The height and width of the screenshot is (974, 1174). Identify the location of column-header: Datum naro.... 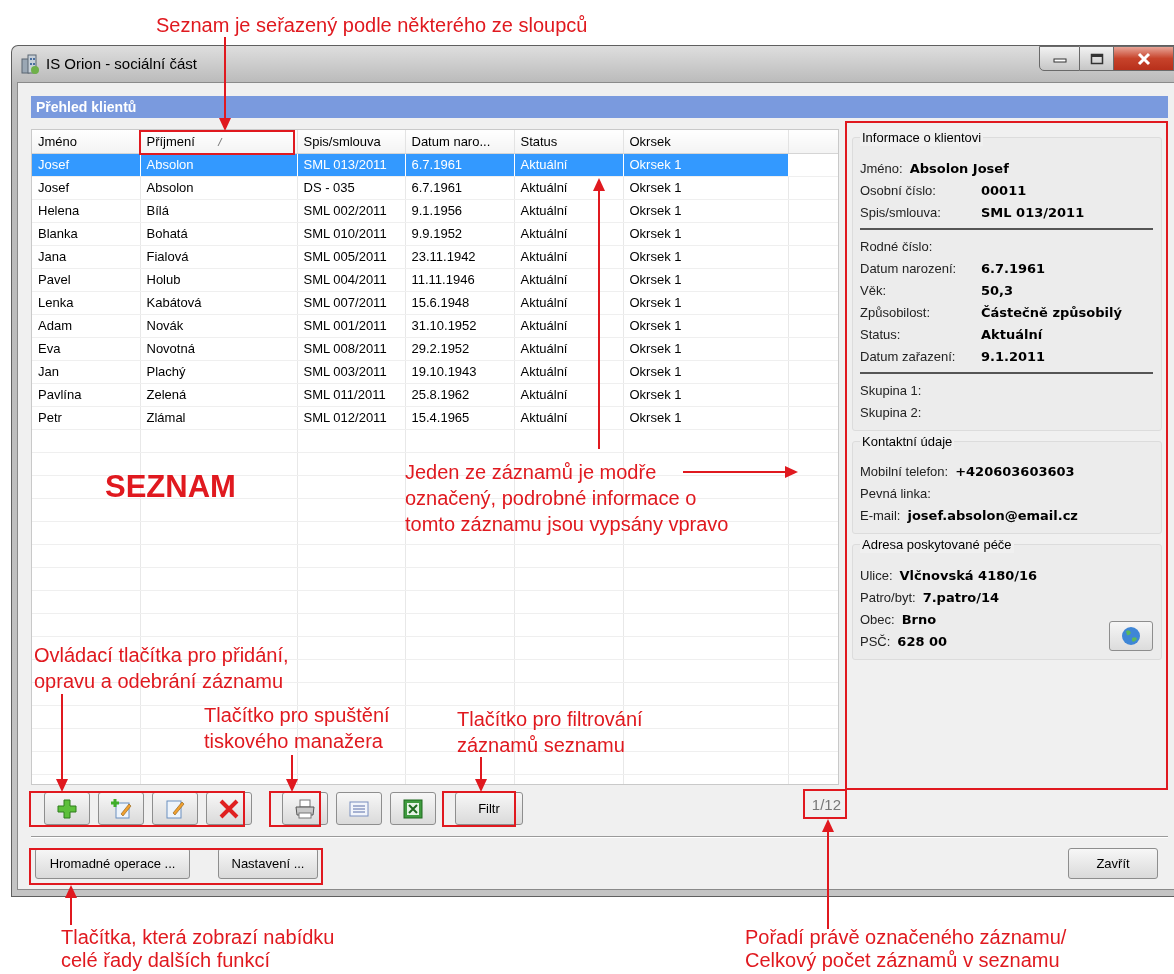
(459, 141).